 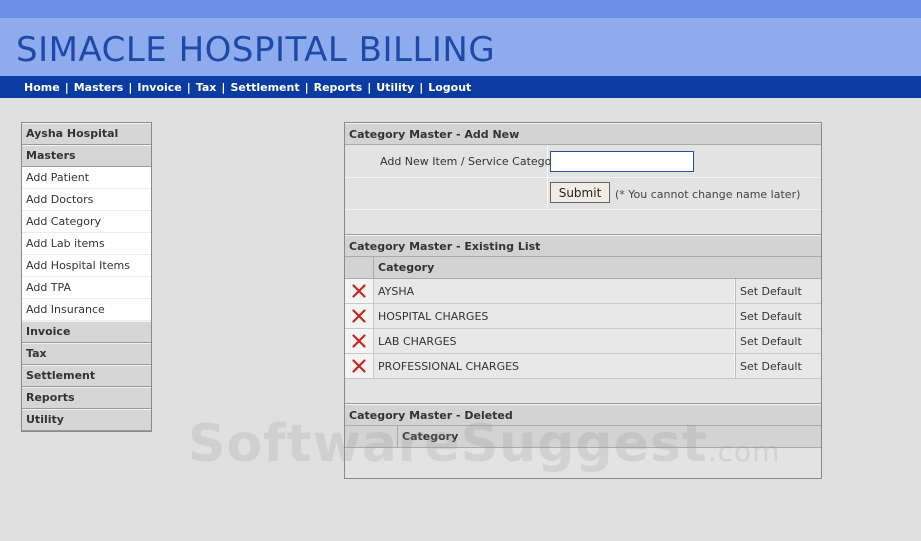 I want to click on nav-tax: Tax, so click(x=206, y=87).